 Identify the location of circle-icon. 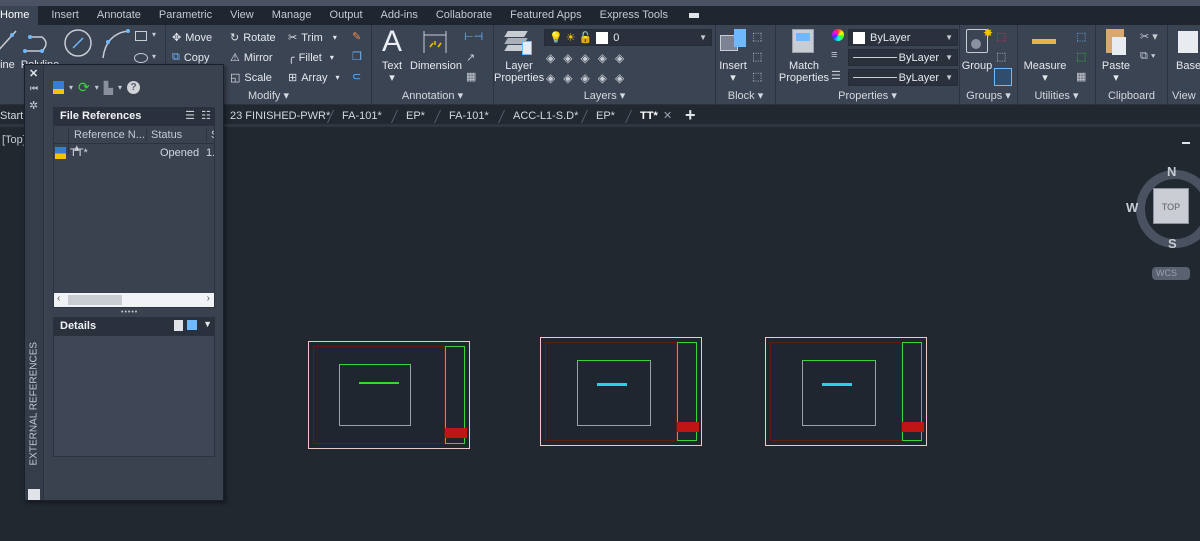
(78, 43).